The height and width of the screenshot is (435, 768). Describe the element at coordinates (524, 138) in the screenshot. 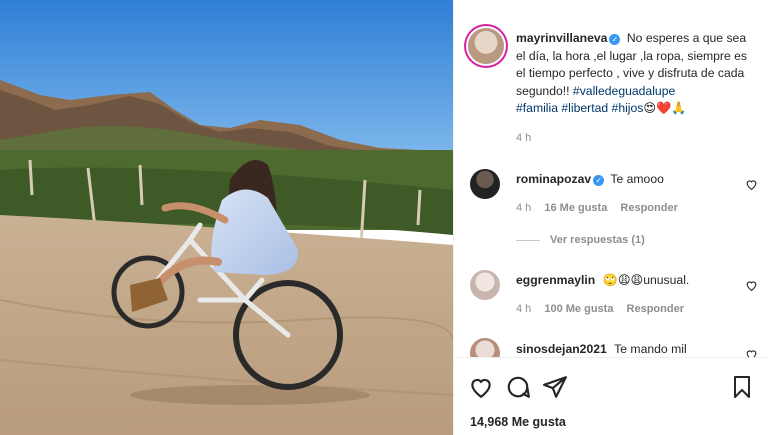

I see `post-time: 4 h` at that location.